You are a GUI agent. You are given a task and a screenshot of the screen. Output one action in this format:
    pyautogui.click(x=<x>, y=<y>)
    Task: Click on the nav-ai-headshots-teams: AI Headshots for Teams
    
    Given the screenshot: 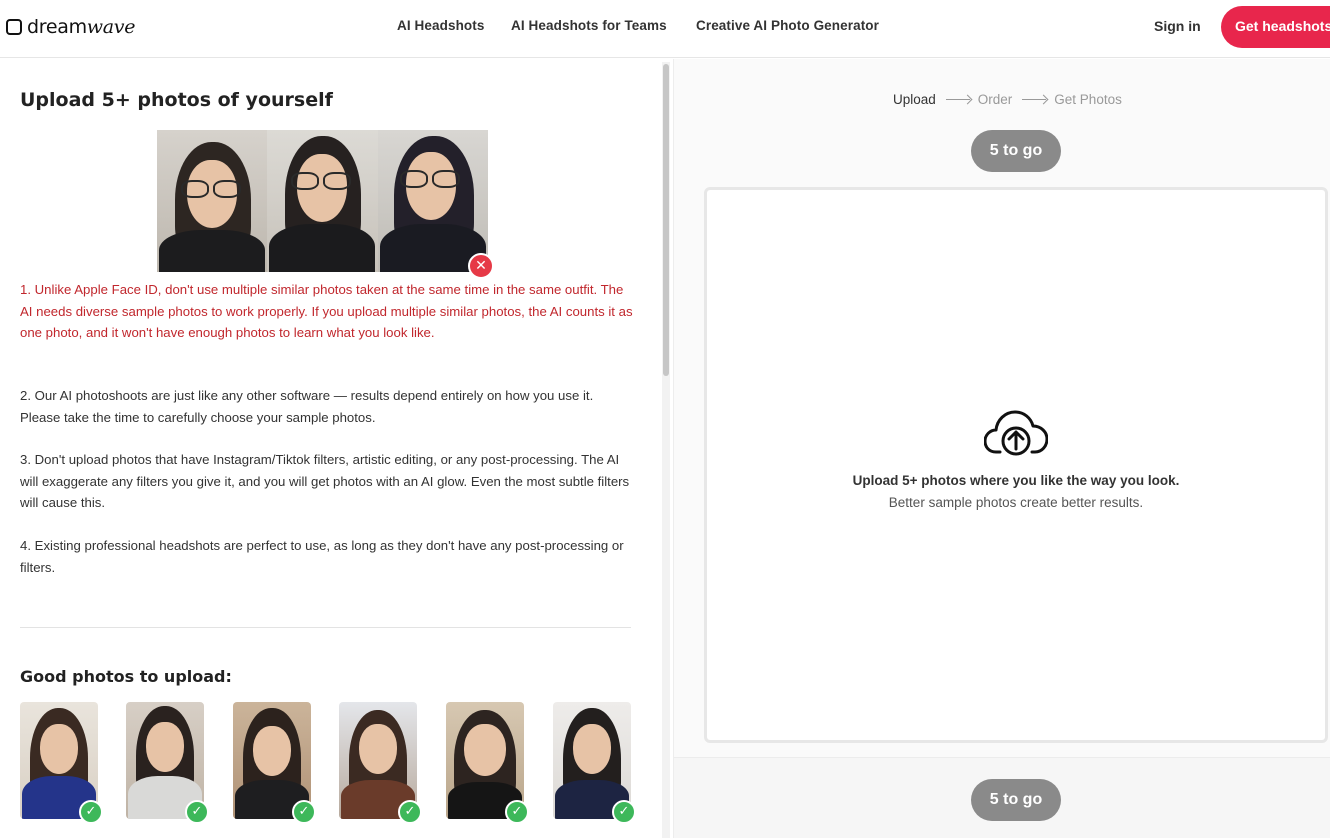 What is the action you would take?
    pyautogui.click(x=589, y=25)
    